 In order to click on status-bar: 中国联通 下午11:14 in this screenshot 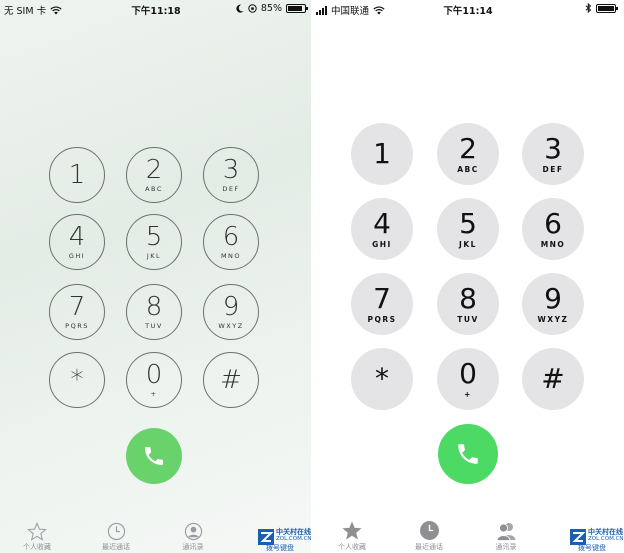, I will do `click(468, 9)`.